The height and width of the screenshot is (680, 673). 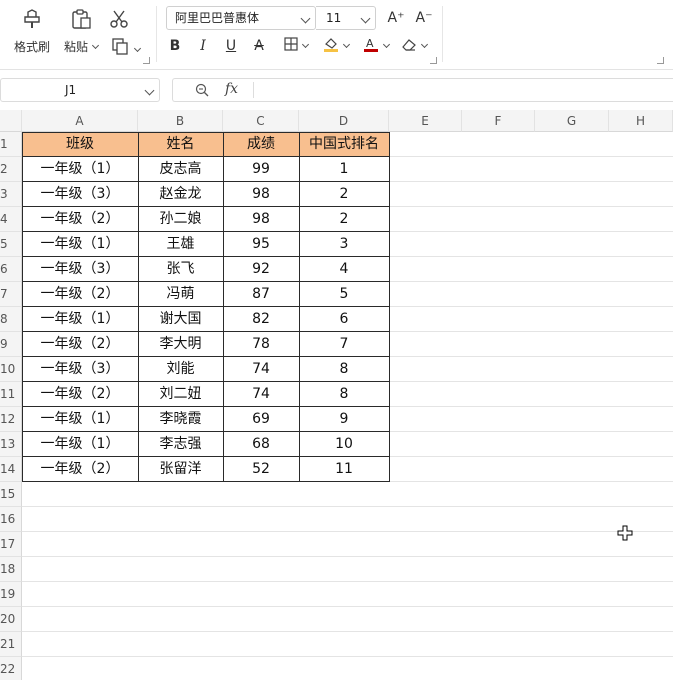 I want to click on table-header-cell: 姓名, so click(x=180, y=144).